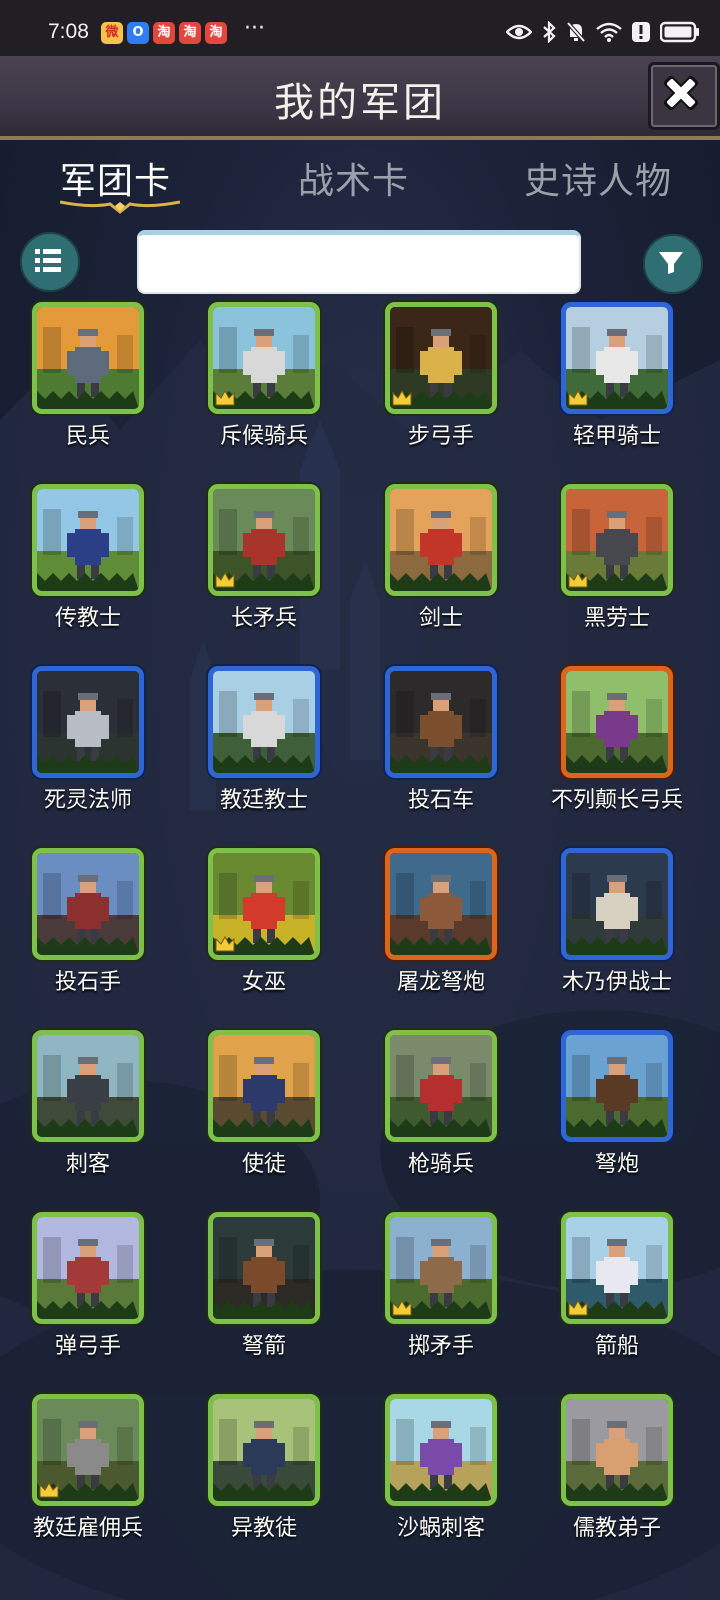  Describe the element at coordinates (263, 800) in the screenshot. I see `unit-name: 教廷教士` at that location.